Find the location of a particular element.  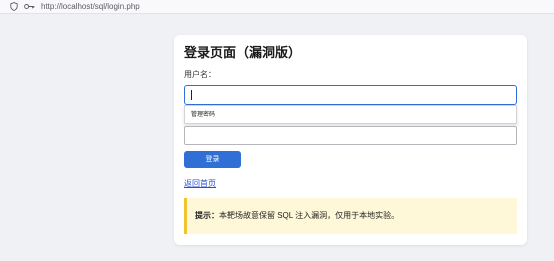

page-title: 登录页面（漏洞版） is located at coordinates (243, 52).